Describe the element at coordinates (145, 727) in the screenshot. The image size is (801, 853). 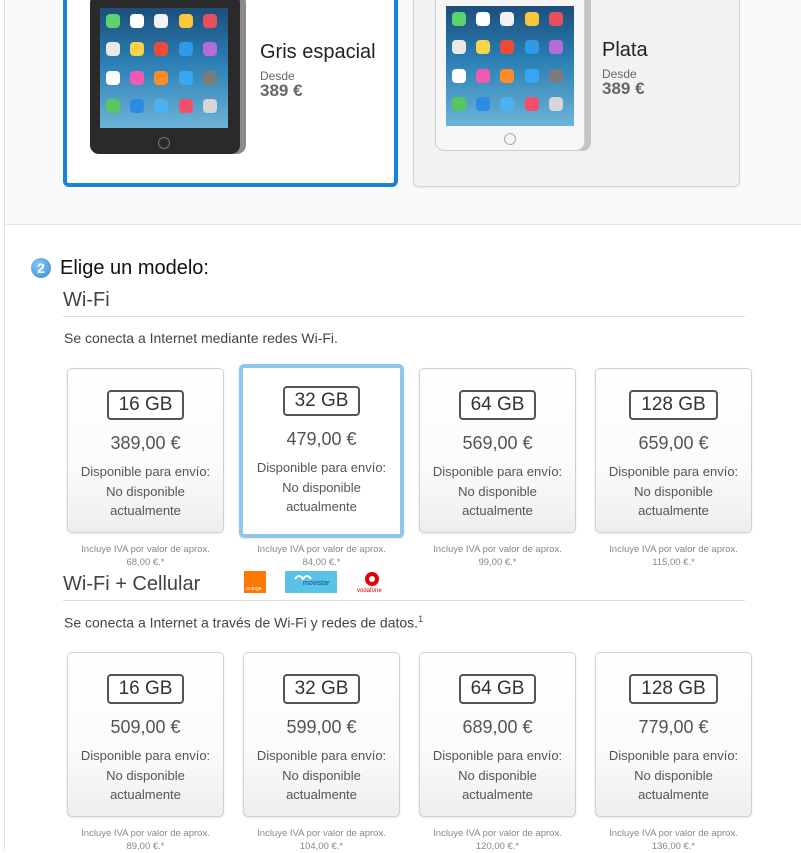
I see `price: 509,00 €` at that location.